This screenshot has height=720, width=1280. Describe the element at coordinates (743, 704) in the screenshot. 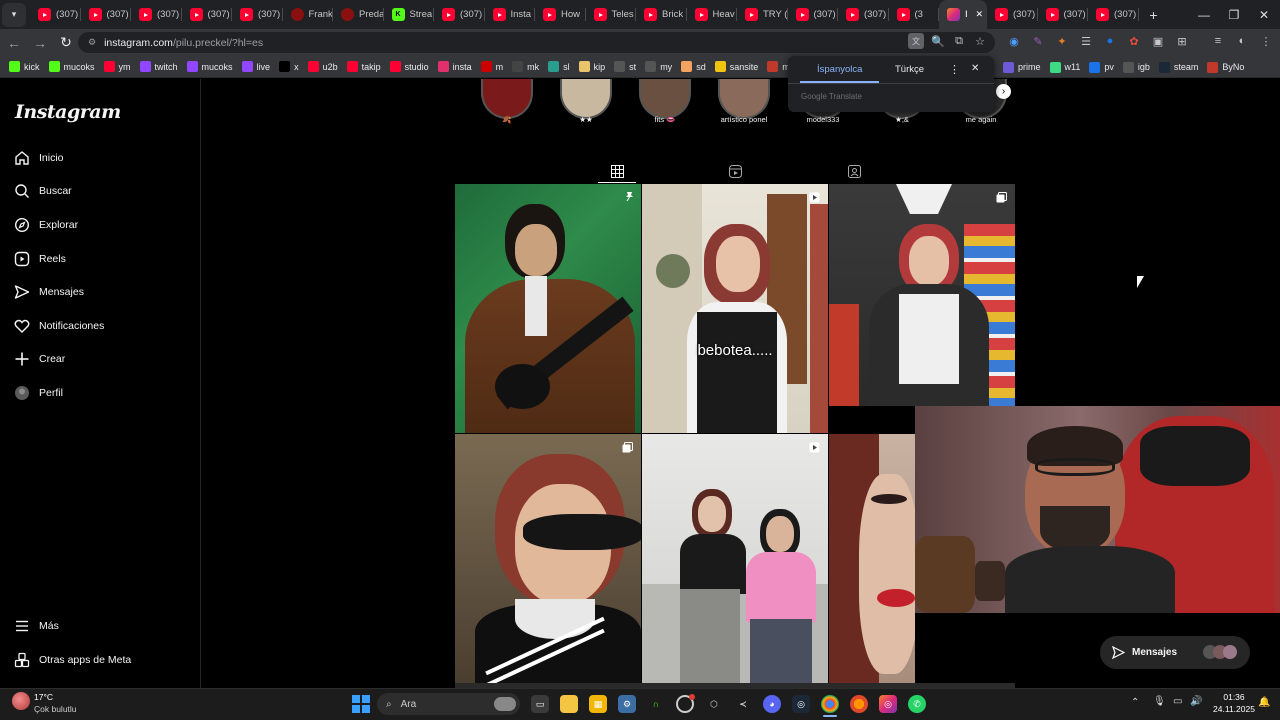

I see `capcut-icon: ≺` at that location.